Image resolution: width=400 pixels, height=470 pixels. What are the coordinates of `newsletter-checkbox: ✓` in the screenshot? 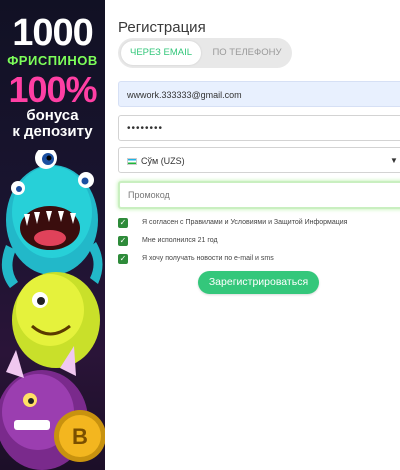 It's located at (123, 259).